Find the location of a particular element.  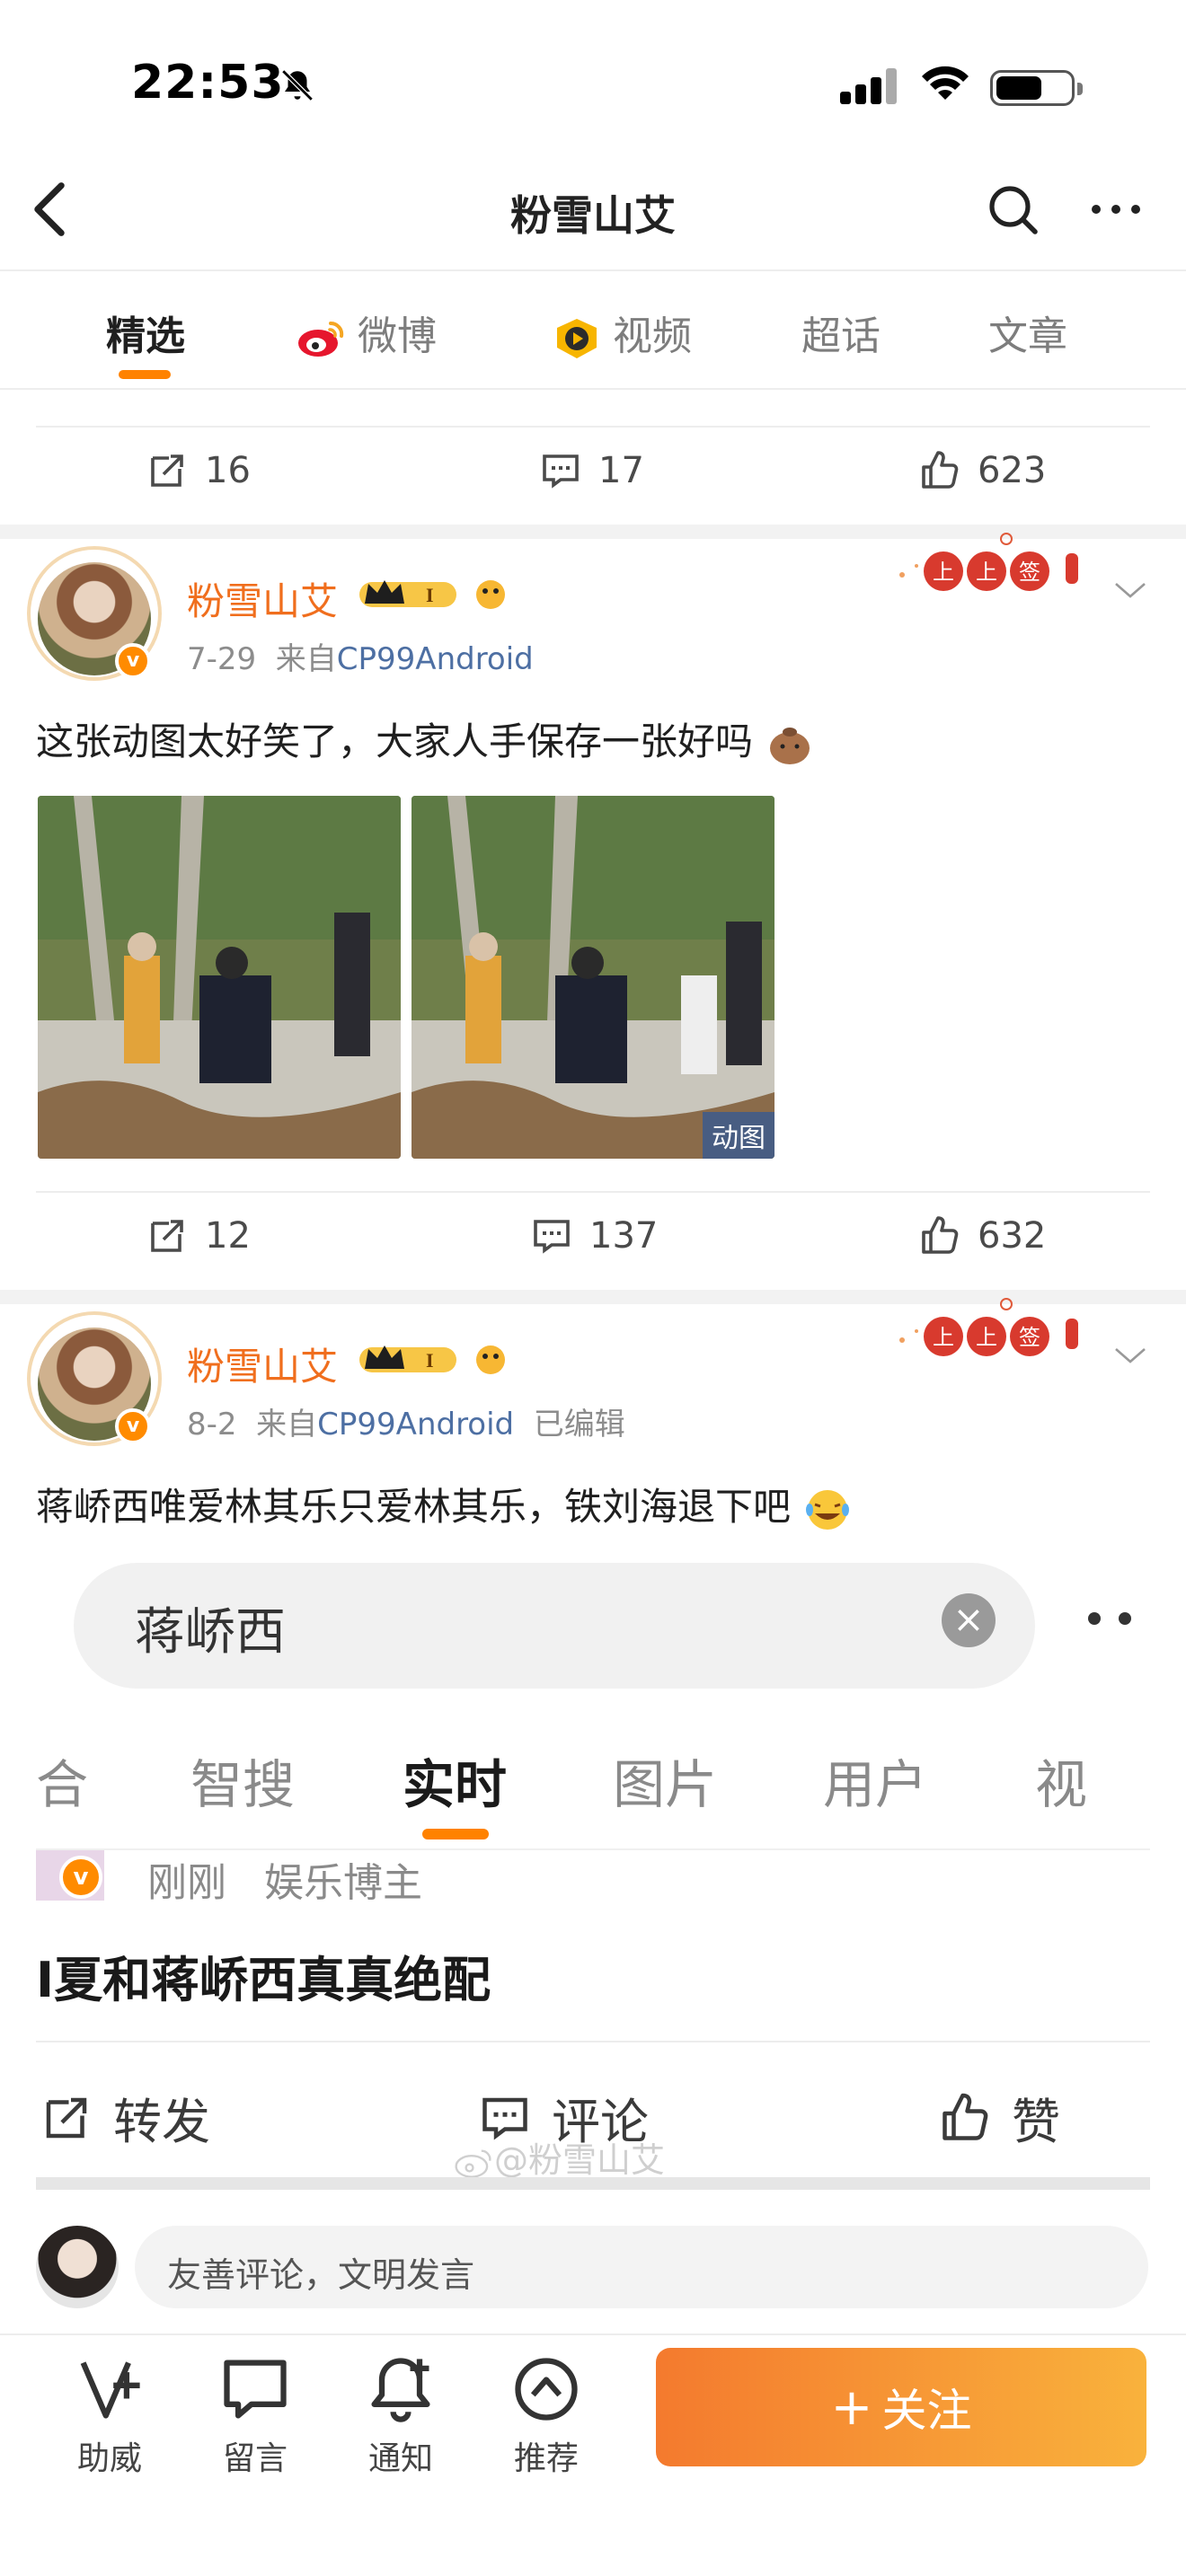

comment-count: 17 is located at coordinates (621, 470).